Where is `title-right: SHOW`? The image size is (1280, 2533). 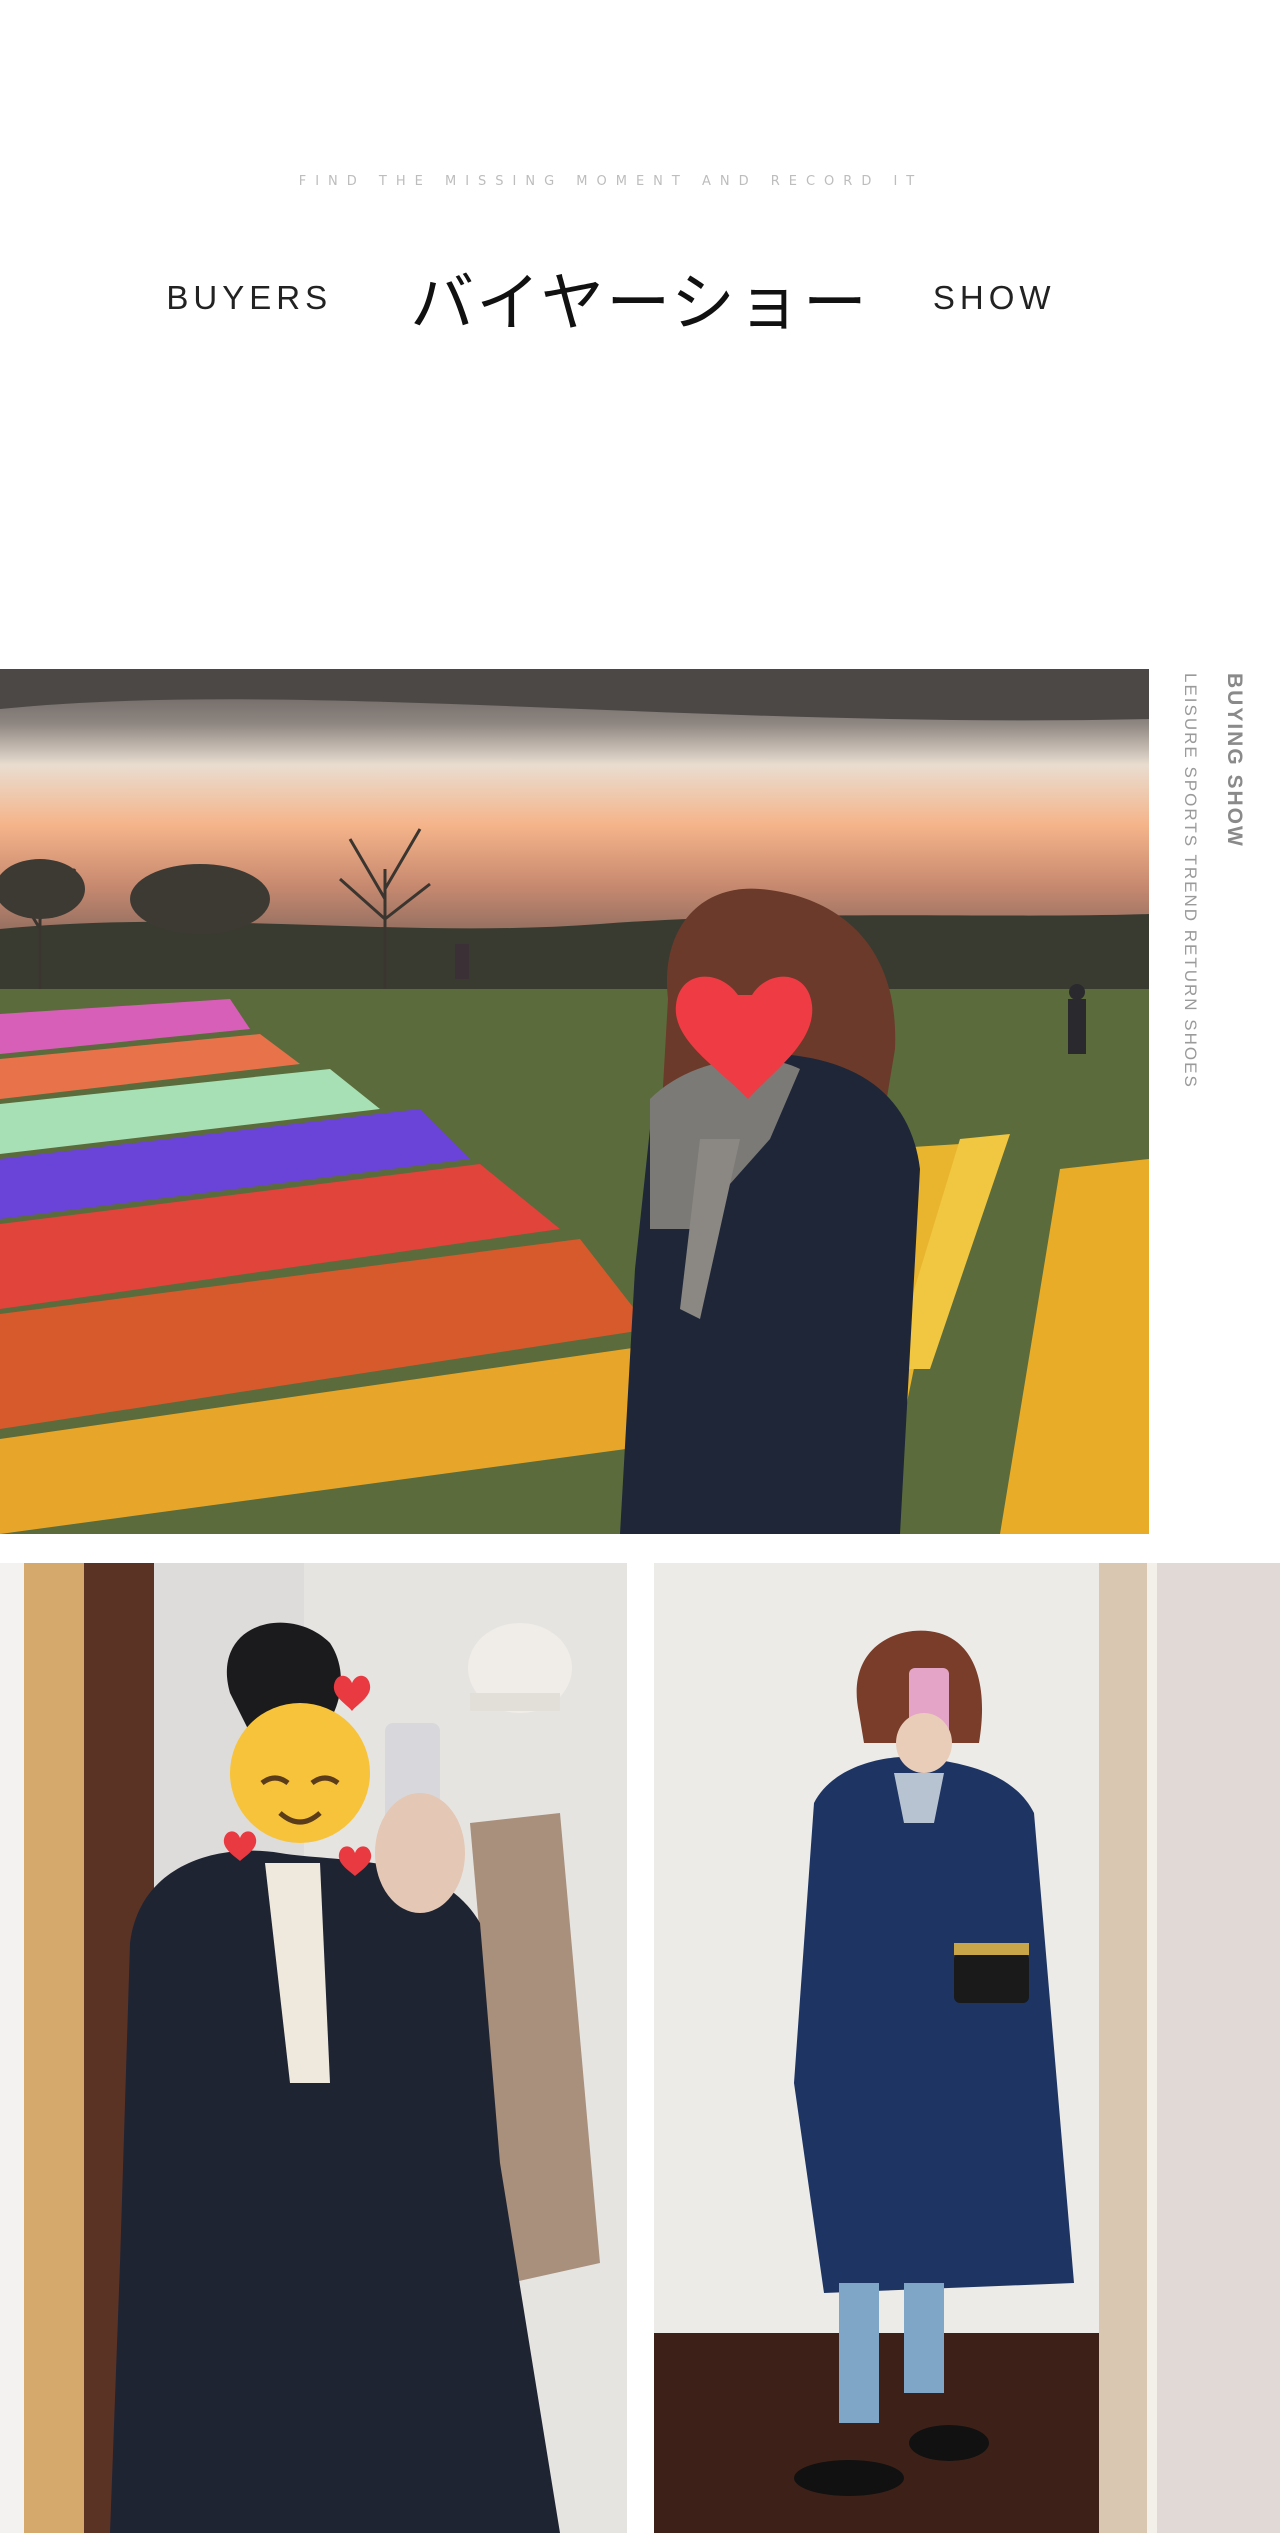 title-right: SHOW is located at coordinates (994, 297).